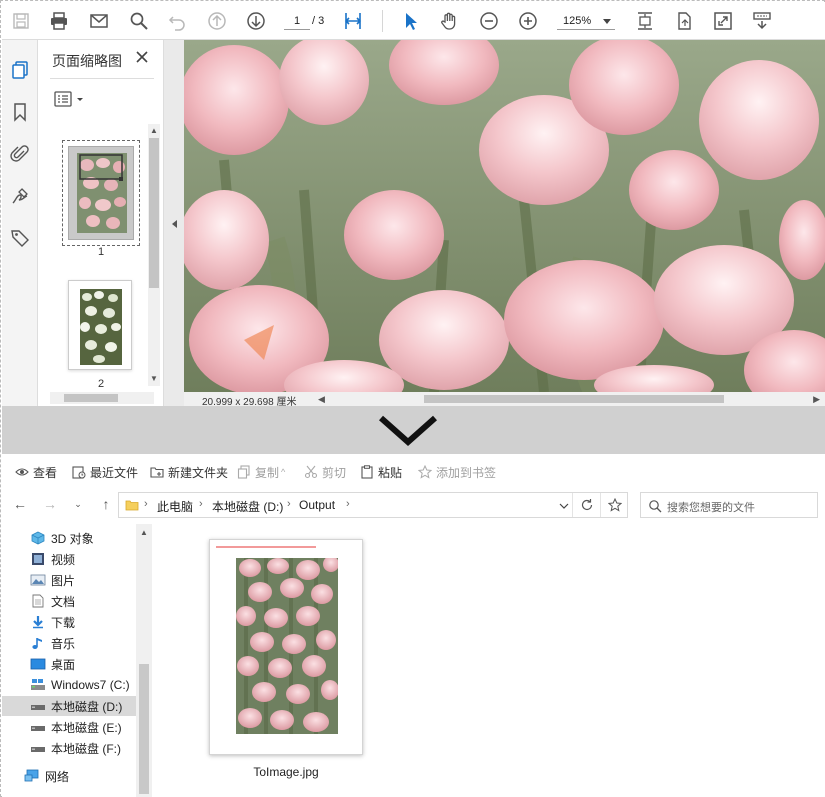  Describe the element at coordinates (62, 538) in the screenshot. I see `nav-item-3d-objects: 3D 对象` at that location.